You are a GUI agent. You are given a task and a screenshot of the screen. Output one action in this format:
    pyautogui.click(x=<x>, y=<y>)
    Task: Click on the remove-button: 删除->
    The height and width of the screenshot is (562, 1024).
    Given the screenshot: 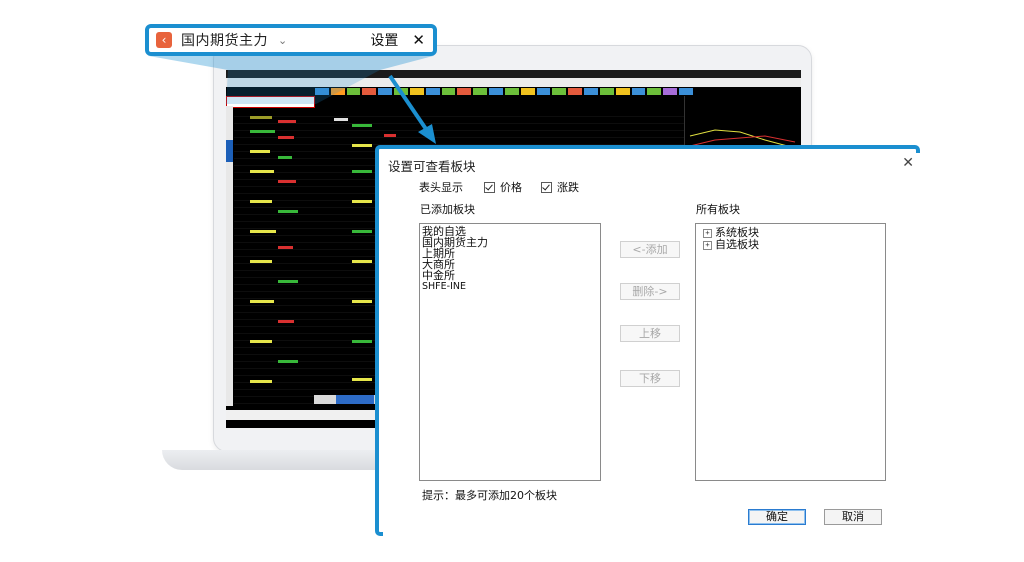 What is the action you would take?
    pyautogui.click(x=650, y=291)
    